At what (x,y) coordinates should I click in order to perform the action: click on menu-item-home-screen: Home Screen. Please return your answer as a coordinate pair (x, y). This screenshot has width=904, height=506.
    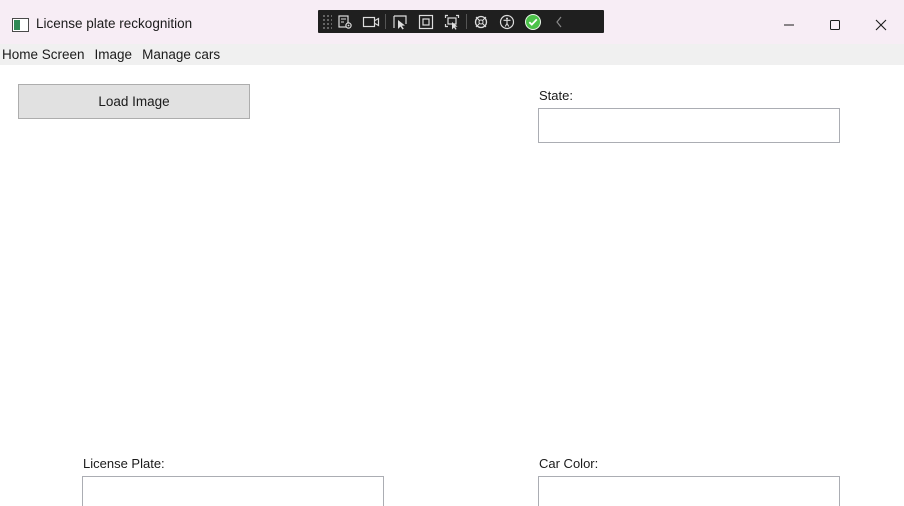
    Looking at the image, I should click on (45, 54).